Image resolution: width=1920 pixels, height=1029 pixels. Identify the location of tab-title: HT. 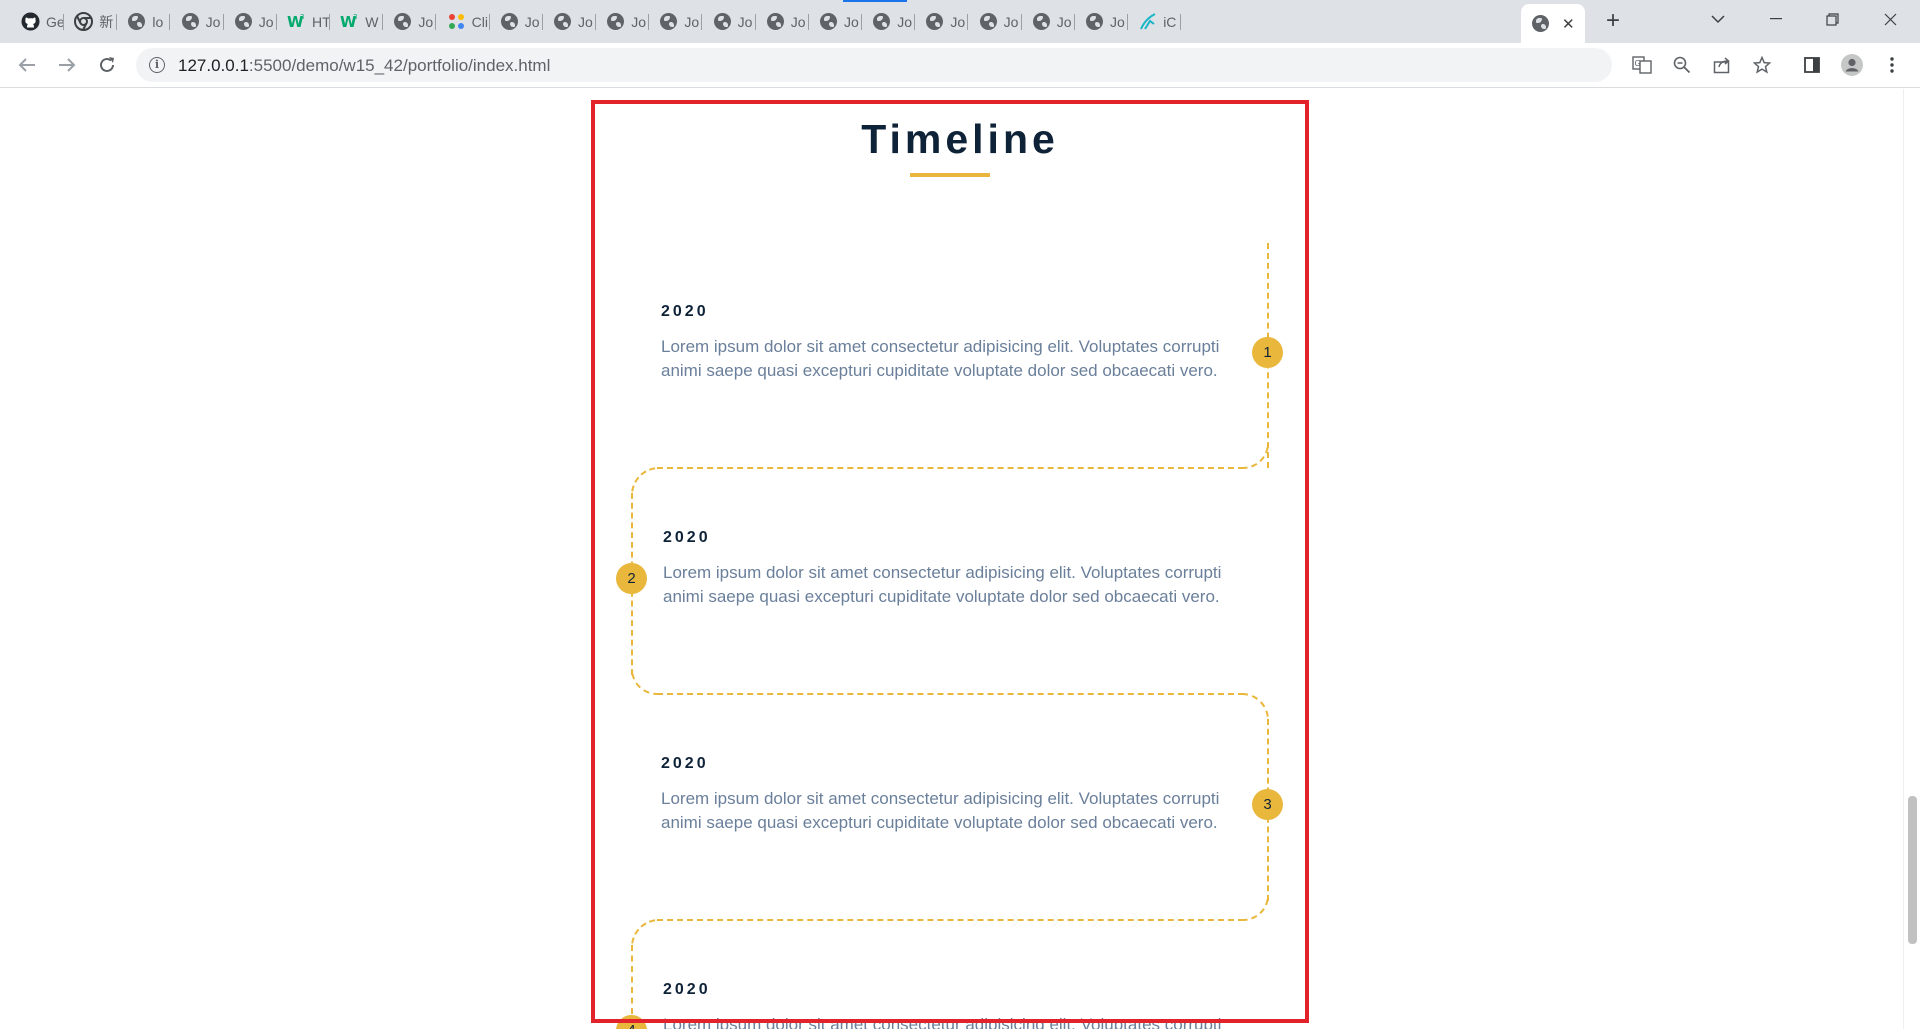
(321, 21).